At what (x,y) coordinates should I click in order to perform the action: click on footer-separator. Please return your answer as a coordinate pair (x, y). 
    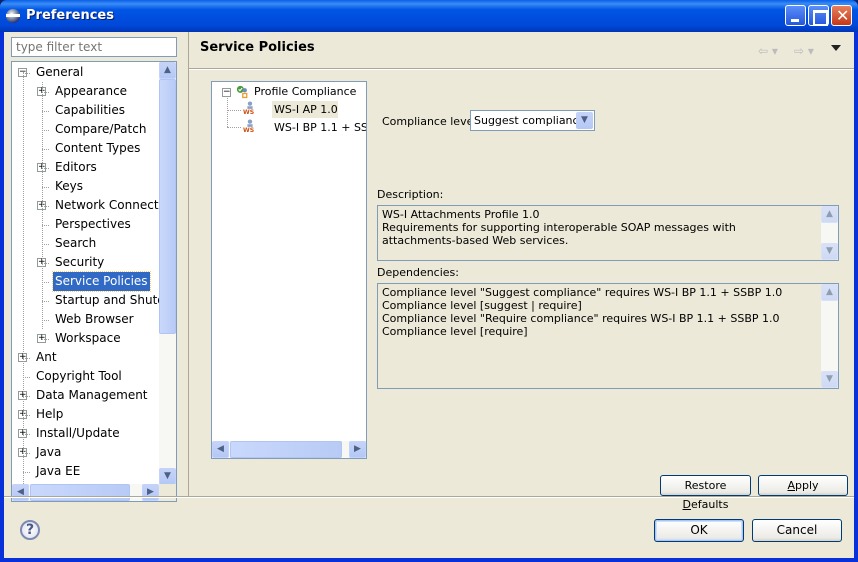
    Looking at the image, I should click on (429, 497).